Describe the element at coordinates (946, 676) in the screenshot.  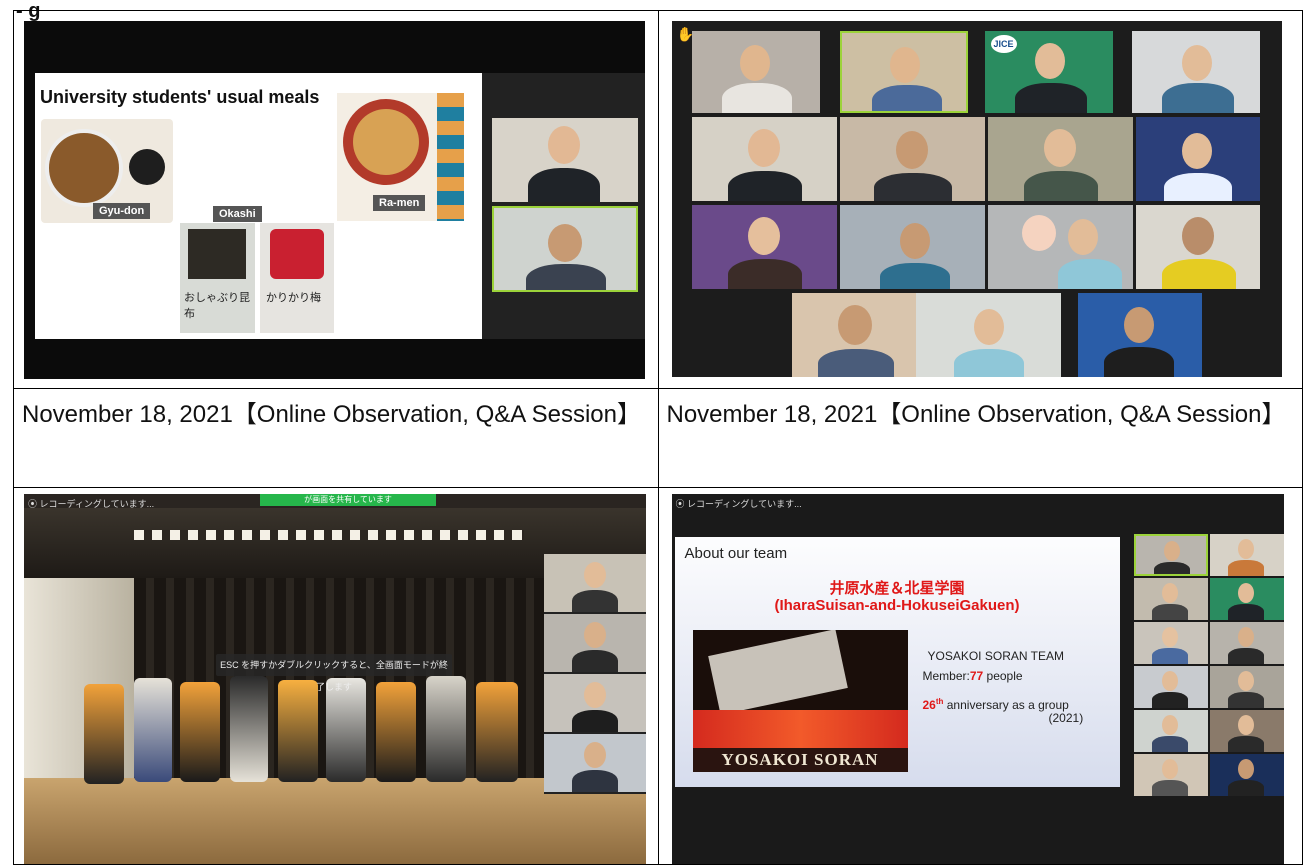
I see `member-label: Member:` at that location.